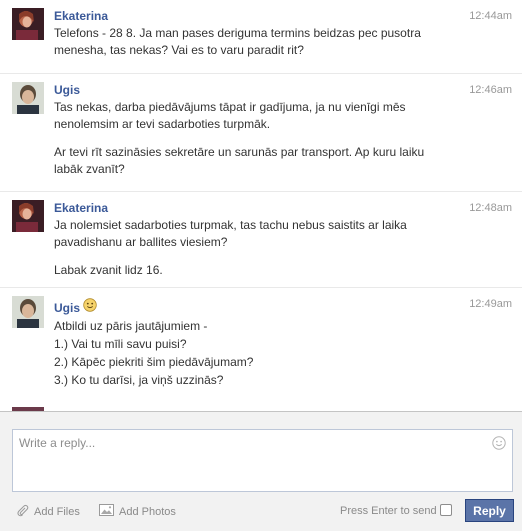 This screenshot has height=531, width=522. What do you see at coordinates (490, 208) in the screenshot?
I see `message-timestamp: 12:48am` at bounding box center [490, 208].